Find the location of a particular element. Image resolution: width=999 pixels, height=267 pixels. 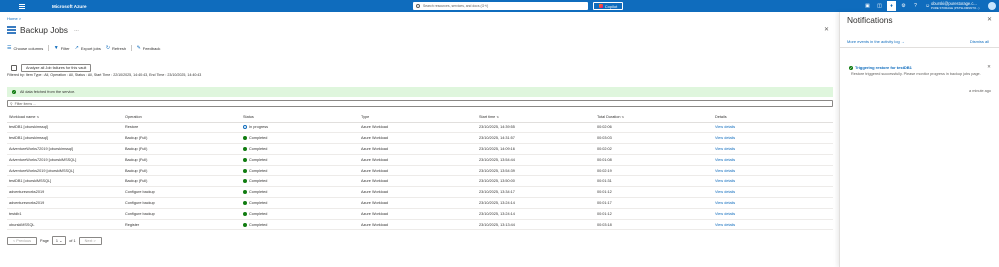

info-bar: ✓ All data fetched from the service. is located at coordinates (420, 92).